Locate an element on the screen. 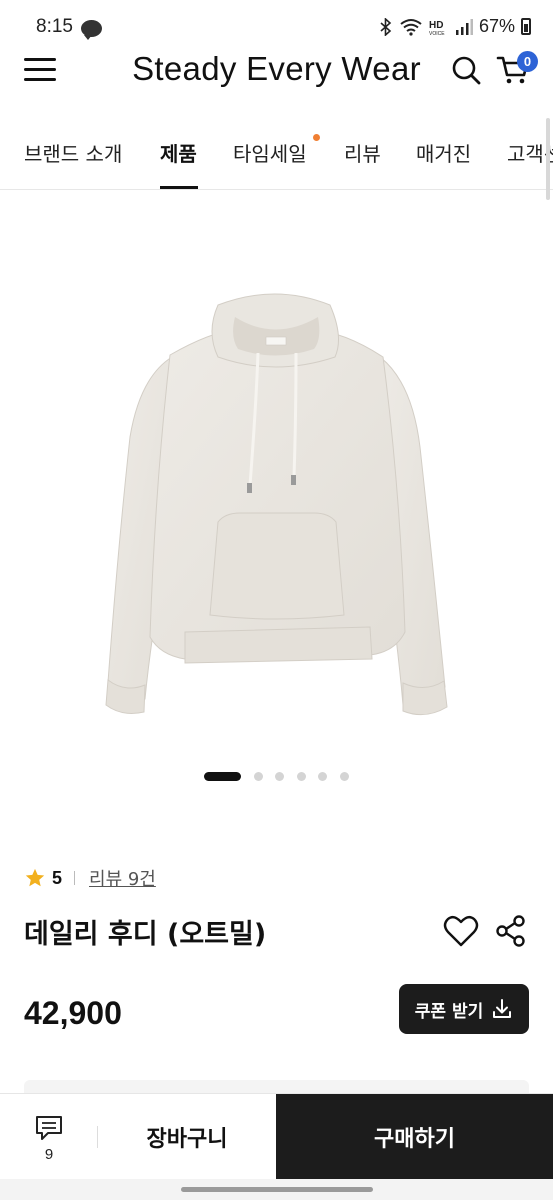 Image resolution: width=553 pixels, height=1200 pixels. new-indicator-dot is located at coordinates (316, 137).